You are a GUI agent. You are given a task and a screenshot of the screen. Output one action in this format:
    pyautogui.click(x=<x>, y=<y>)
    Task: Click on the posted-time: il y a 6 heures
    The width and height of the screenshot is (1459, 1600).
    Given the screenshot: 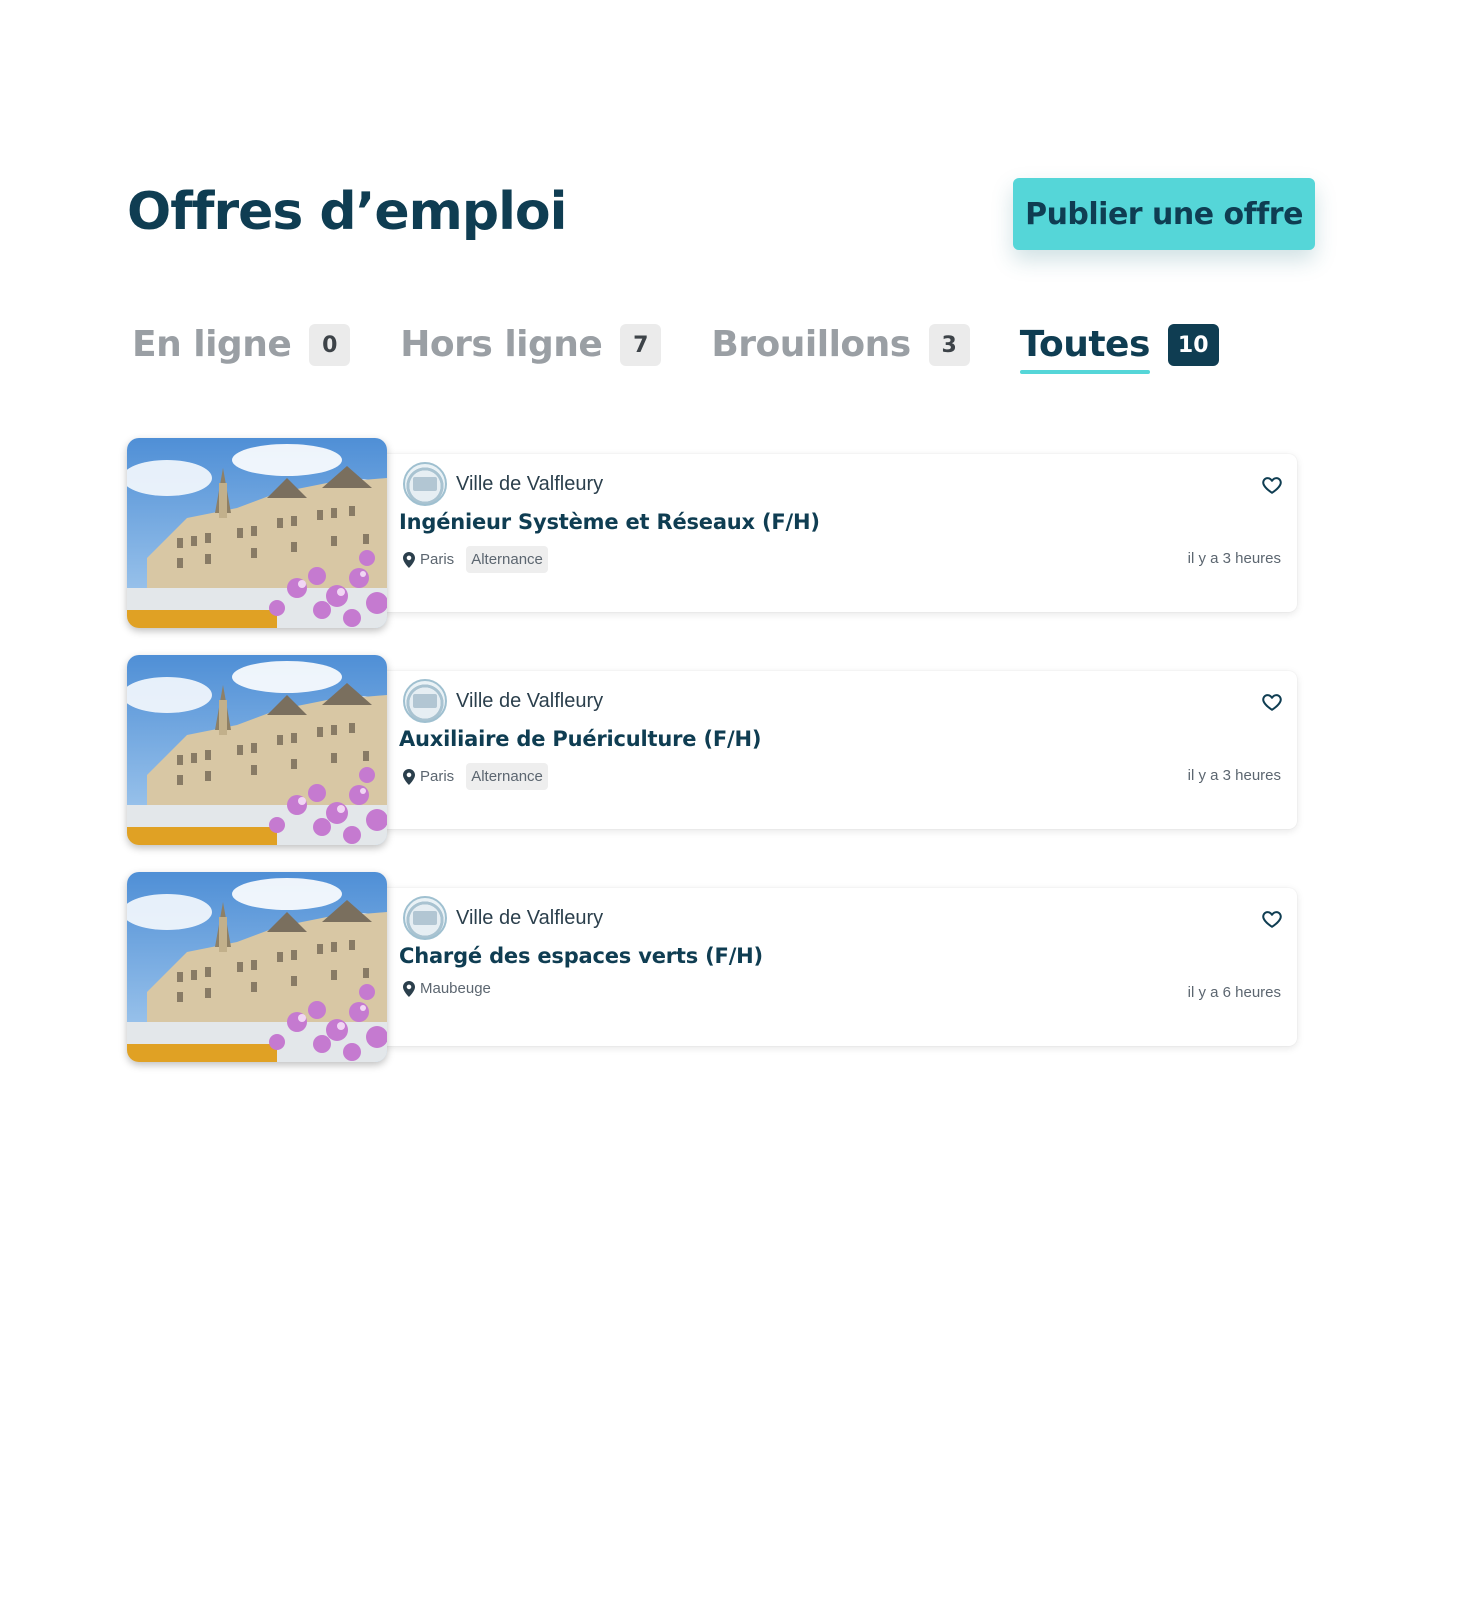 What is the action you would take?
    pyautogui.click(x=1234, y=992)
    